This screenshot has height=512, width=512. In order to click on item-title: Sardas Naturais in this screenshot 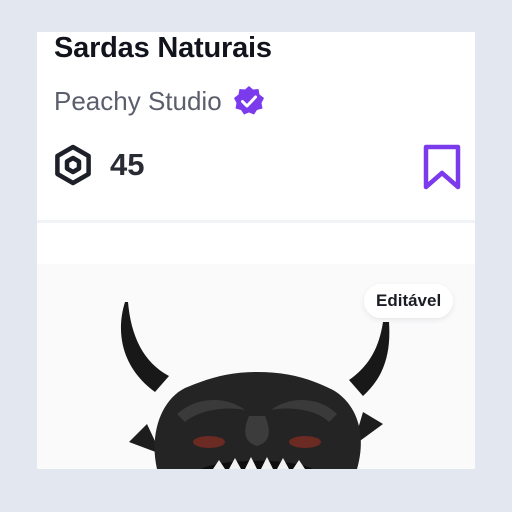, I will do `click(163, 48)`.